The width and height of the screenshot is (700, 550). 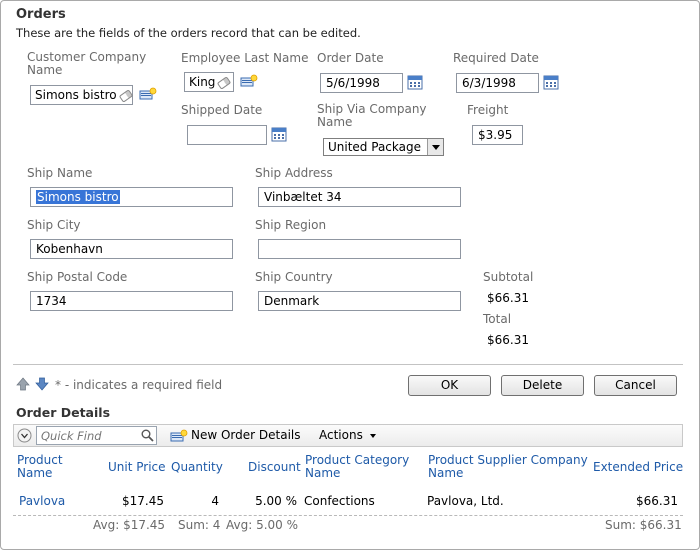 I want to click on total-value: $66.31, so click(x=508, y=340).